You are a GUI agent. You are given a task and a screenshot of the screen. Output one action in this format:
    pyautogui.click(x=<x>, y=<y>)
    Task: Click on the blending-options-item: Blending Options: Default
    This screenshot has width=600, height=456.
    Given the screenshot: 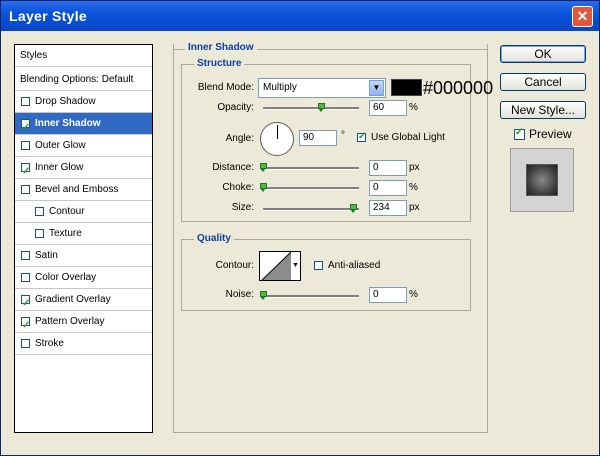 What is the action you would take?
    pyautogui.click(x=83, y=80)
    